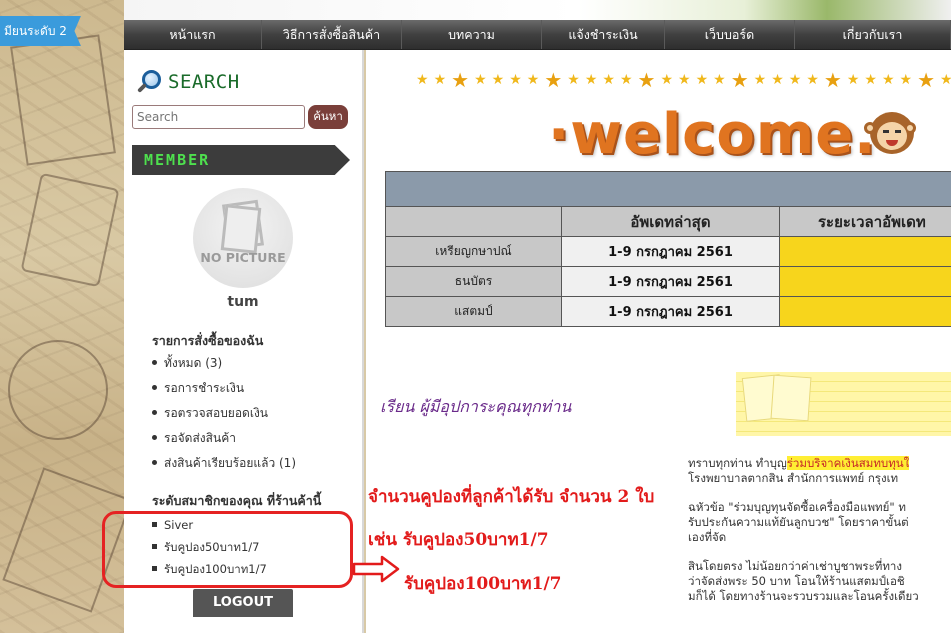 The width and height of the screenshot is (951, 633). What do you see at coordinates (243, 603) in the screenshot?
I see `logout-button: LOGOUT` at bounding box center [243, 603].